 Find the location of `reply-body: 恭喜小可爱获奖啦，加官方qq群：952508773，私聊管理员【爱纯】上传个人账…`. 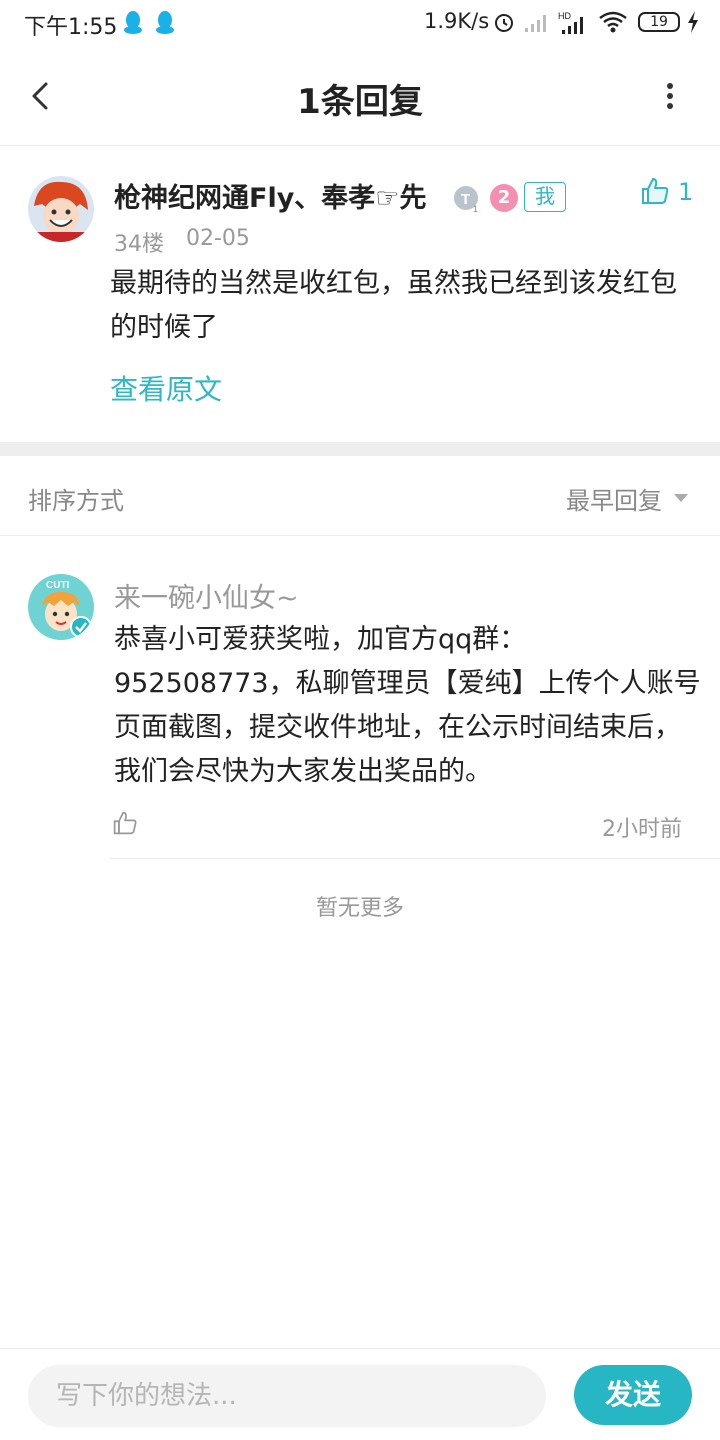

reply-body: 恭喜小可爱获奖啦，加官方qq群：952508773，私聊管理员【爱纯】上传个人账… is located at coordinates (407, 705).